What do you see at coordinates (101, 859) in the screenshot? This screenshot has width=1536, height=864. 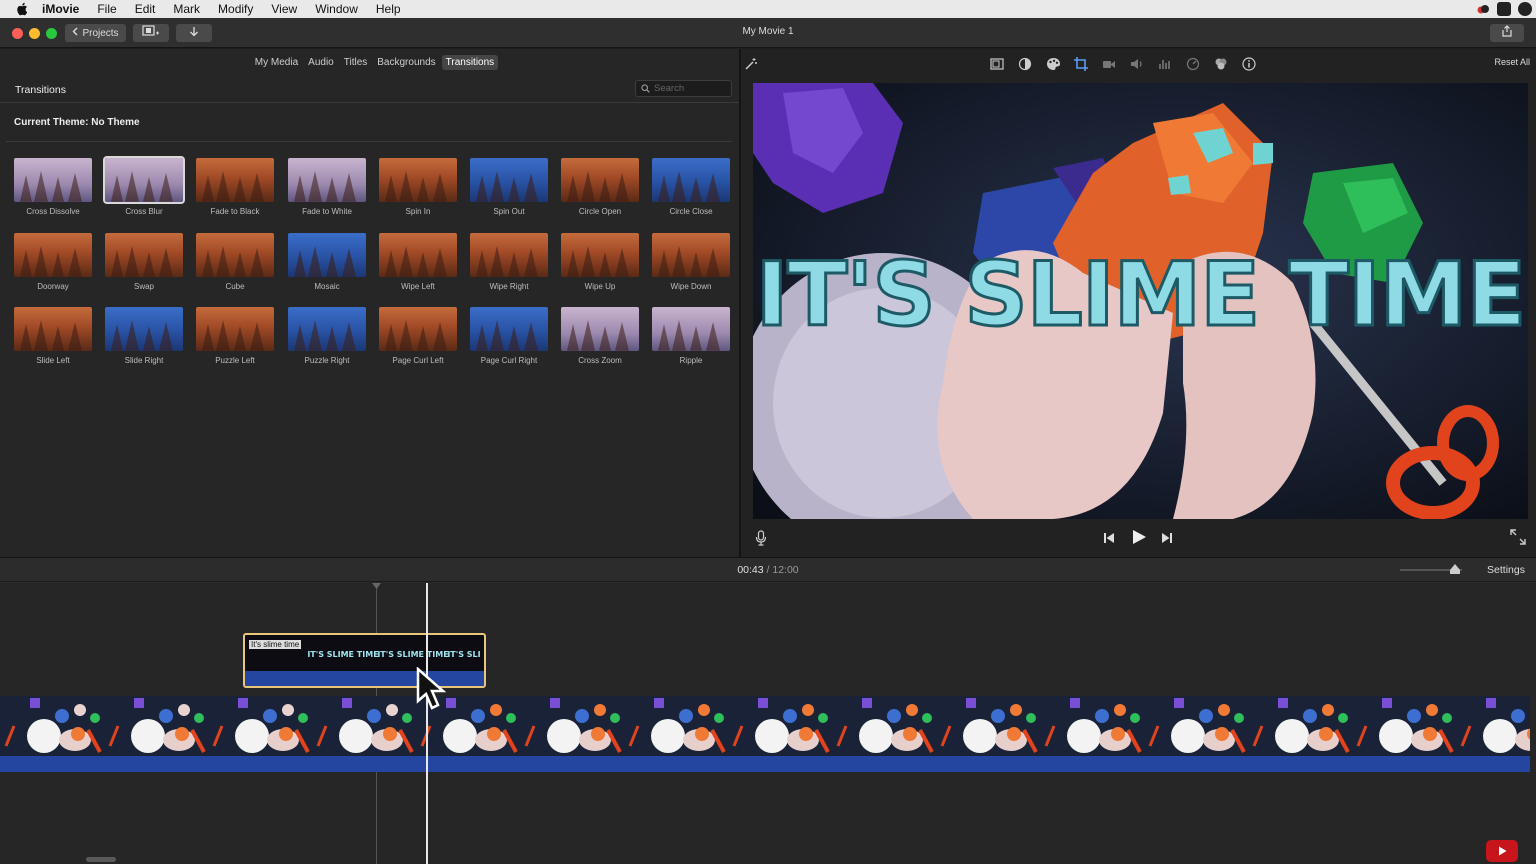 I see `timeline-horizontal-scrollbar` at bounding box center [101, 859].